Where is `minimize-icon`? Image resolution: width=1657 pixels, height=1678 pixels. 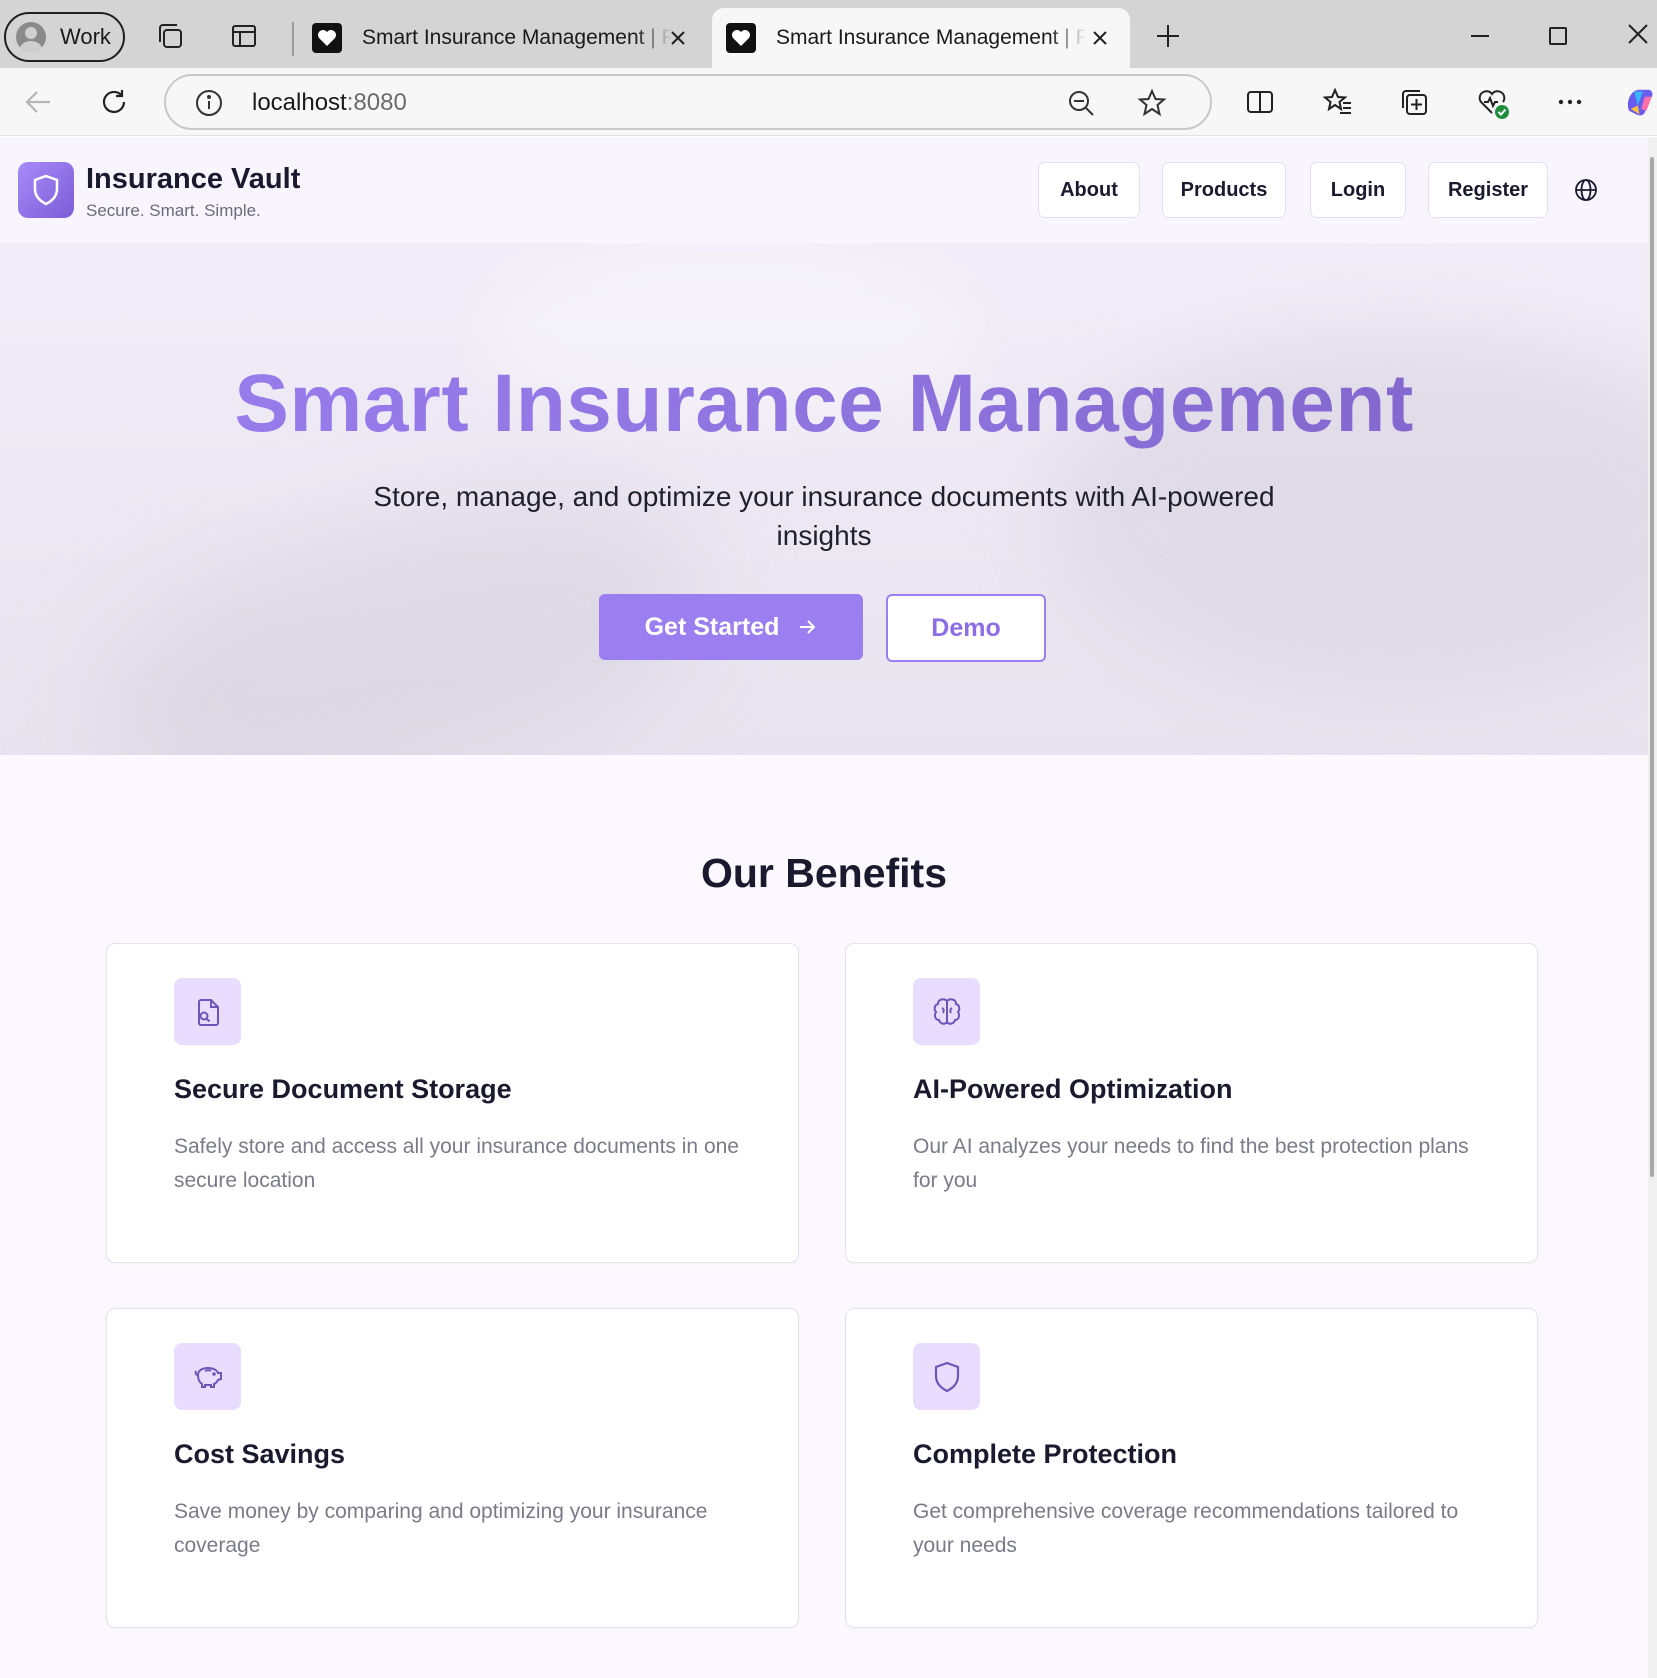
minimize-icon is located at coordinates (1480, 36).